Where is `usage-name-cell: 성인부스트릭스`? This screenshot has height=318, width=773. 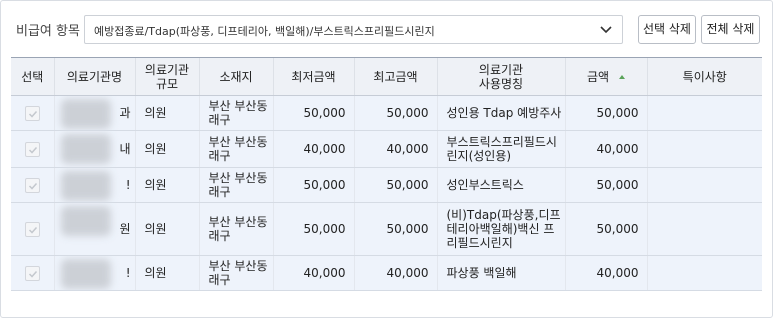
usage-name-cell: 성인부스트릭스 is located at coordinates (500, 185).